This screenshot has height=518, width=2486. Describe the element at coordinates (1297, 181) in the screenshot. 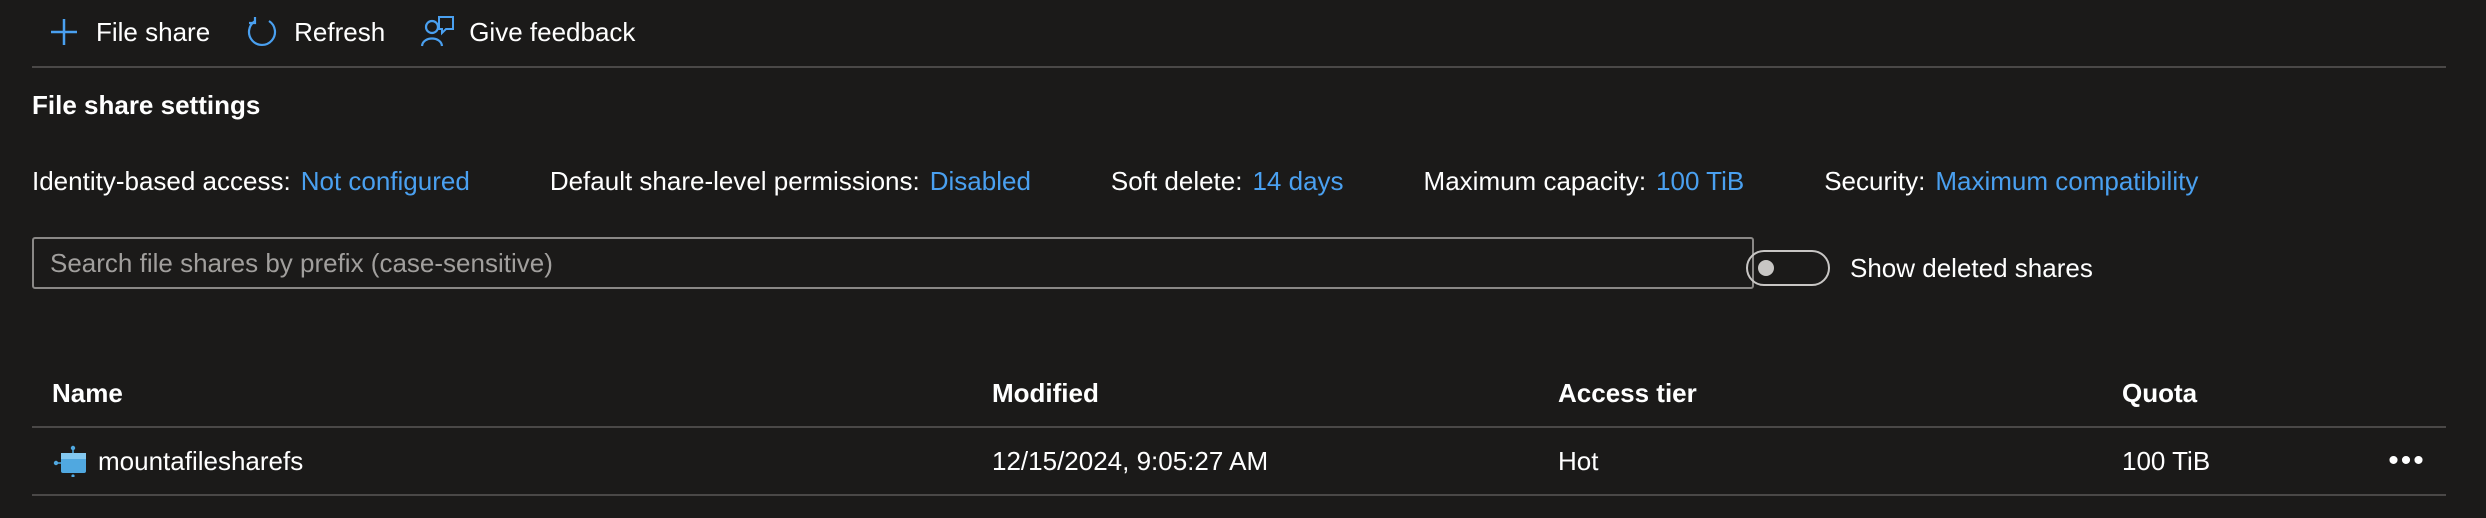

I see `soft-delete-link: 14 days` at that location.